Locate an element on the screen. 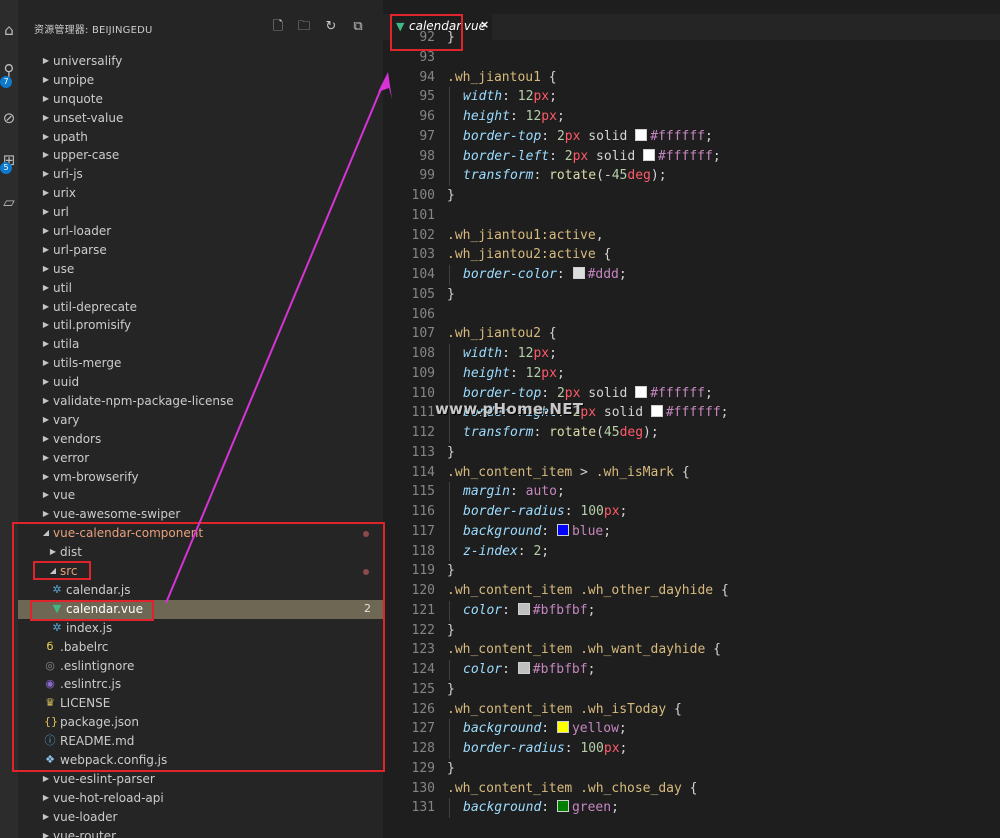 Image resolution: width=1000 pixels, height=838 pixels. tree-folder: ▶ validate-npm-package-license is located at coordinates (200, 401).